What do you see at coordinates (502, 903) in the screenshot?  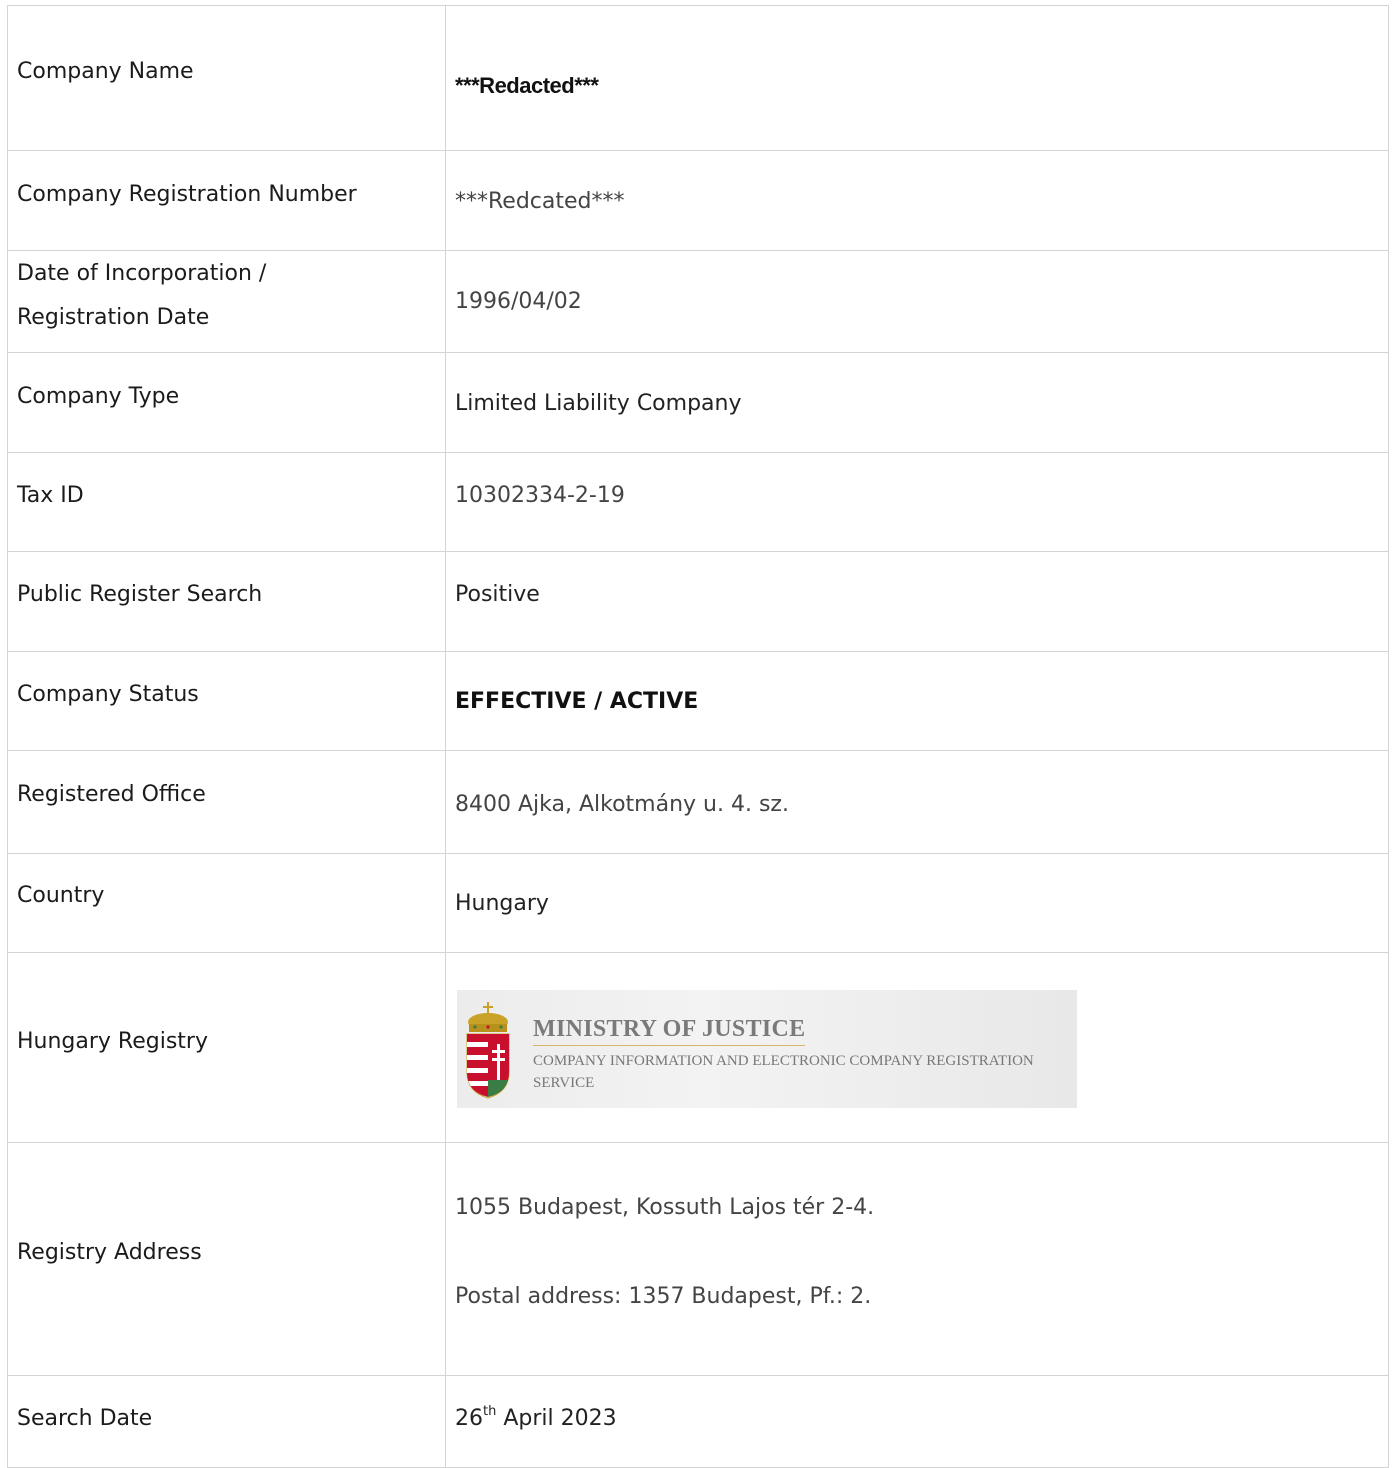 I see `country-value: Hungary` at bounding box center [502, 903].